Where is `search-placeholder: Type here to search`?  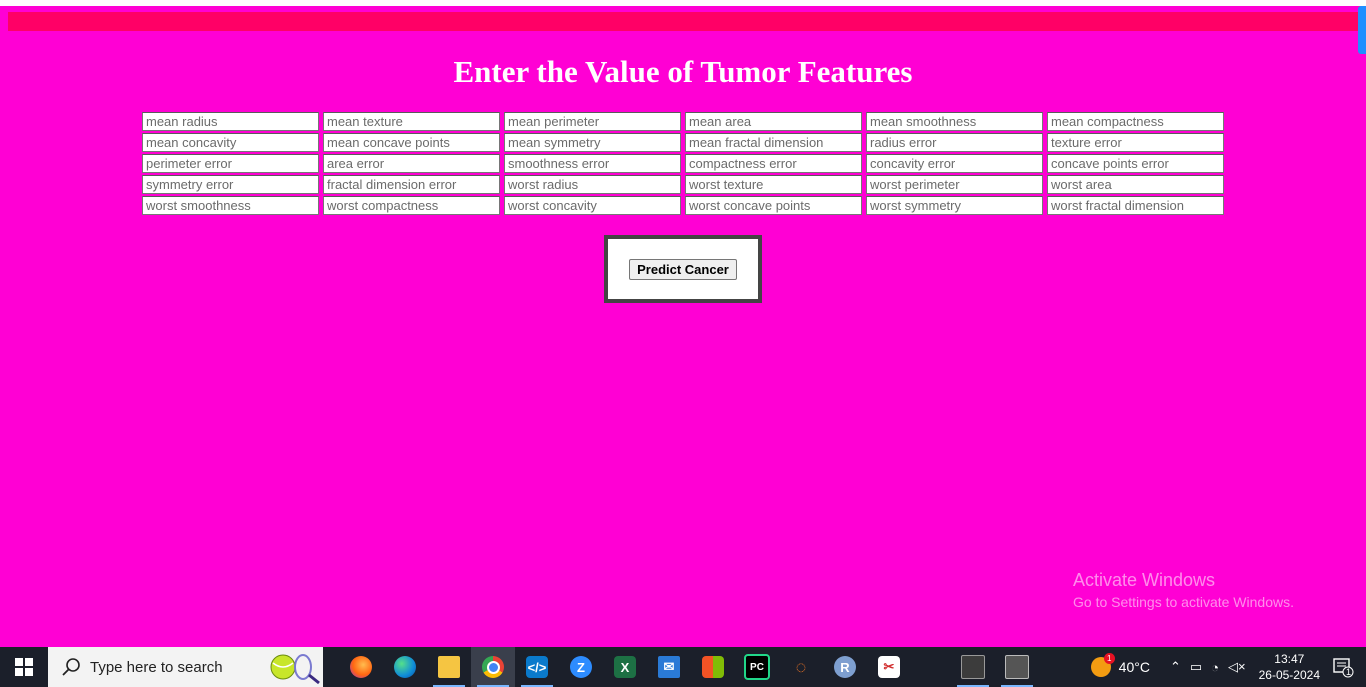
search-placeholder: Type here to search is located at coordinates (156, 667).